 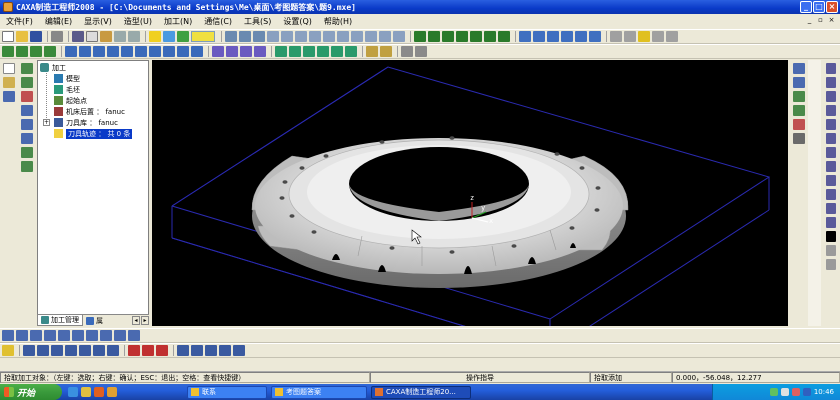 I want to click on filter-icon, so click(x=183, y=36).